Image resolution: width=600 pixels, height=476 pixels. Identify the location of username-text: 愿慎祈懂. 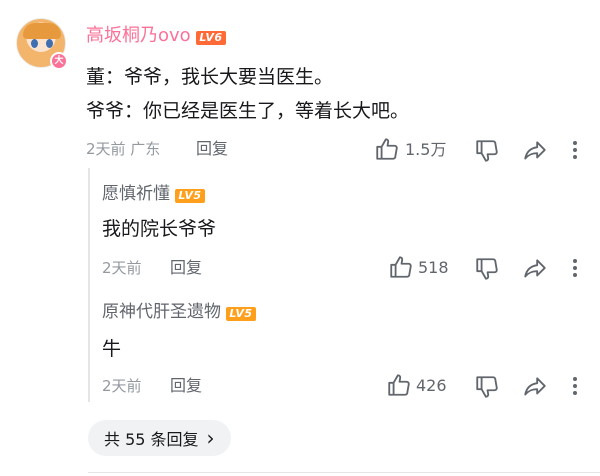
(136, 194).